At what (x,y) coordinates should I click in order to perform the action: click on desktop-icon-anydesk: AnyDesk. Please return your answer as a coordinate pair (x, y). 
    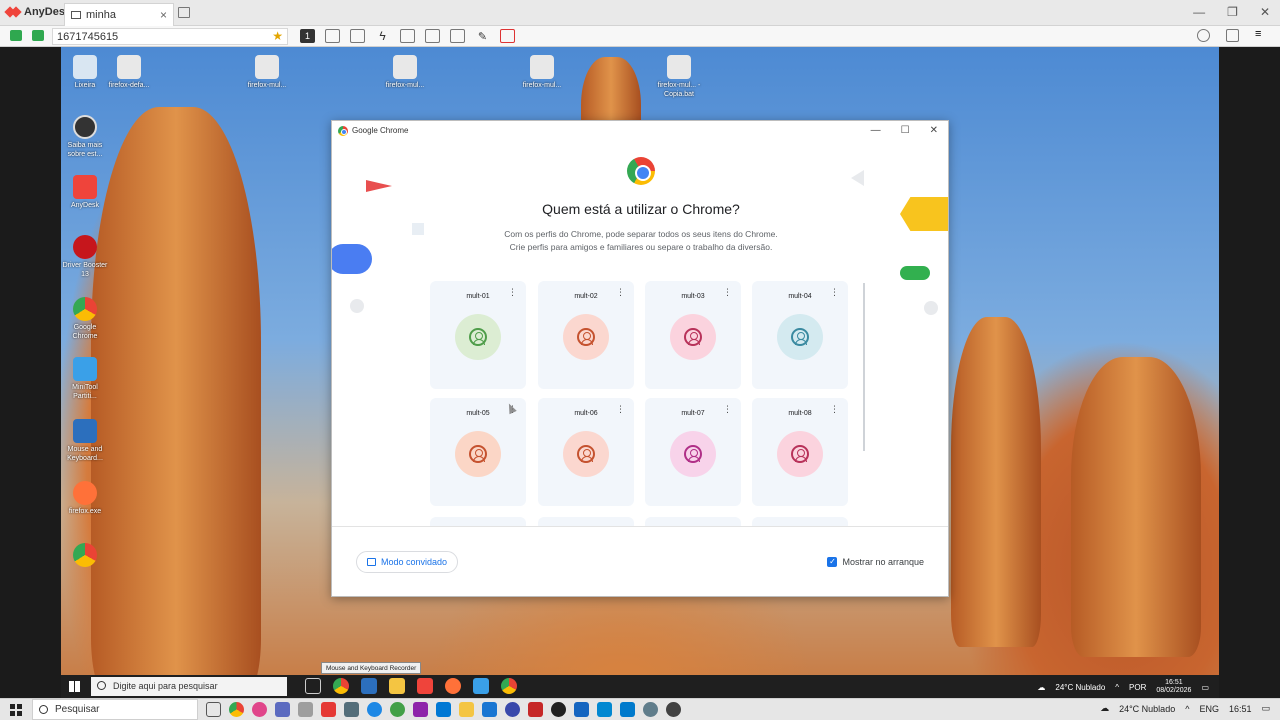
    Looking at the image, I should click on (85, 192).